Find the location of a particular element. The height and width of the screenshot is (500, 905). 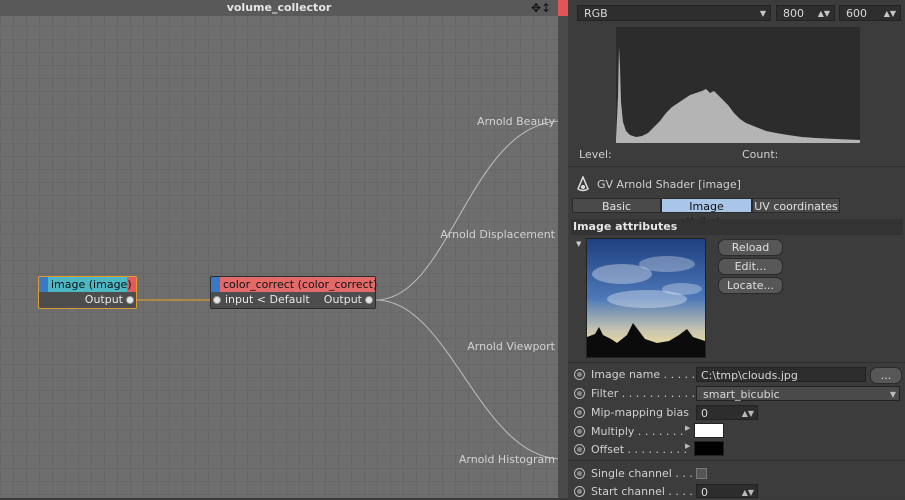

arnold-logo-icon is located at coordinates (583, 183).